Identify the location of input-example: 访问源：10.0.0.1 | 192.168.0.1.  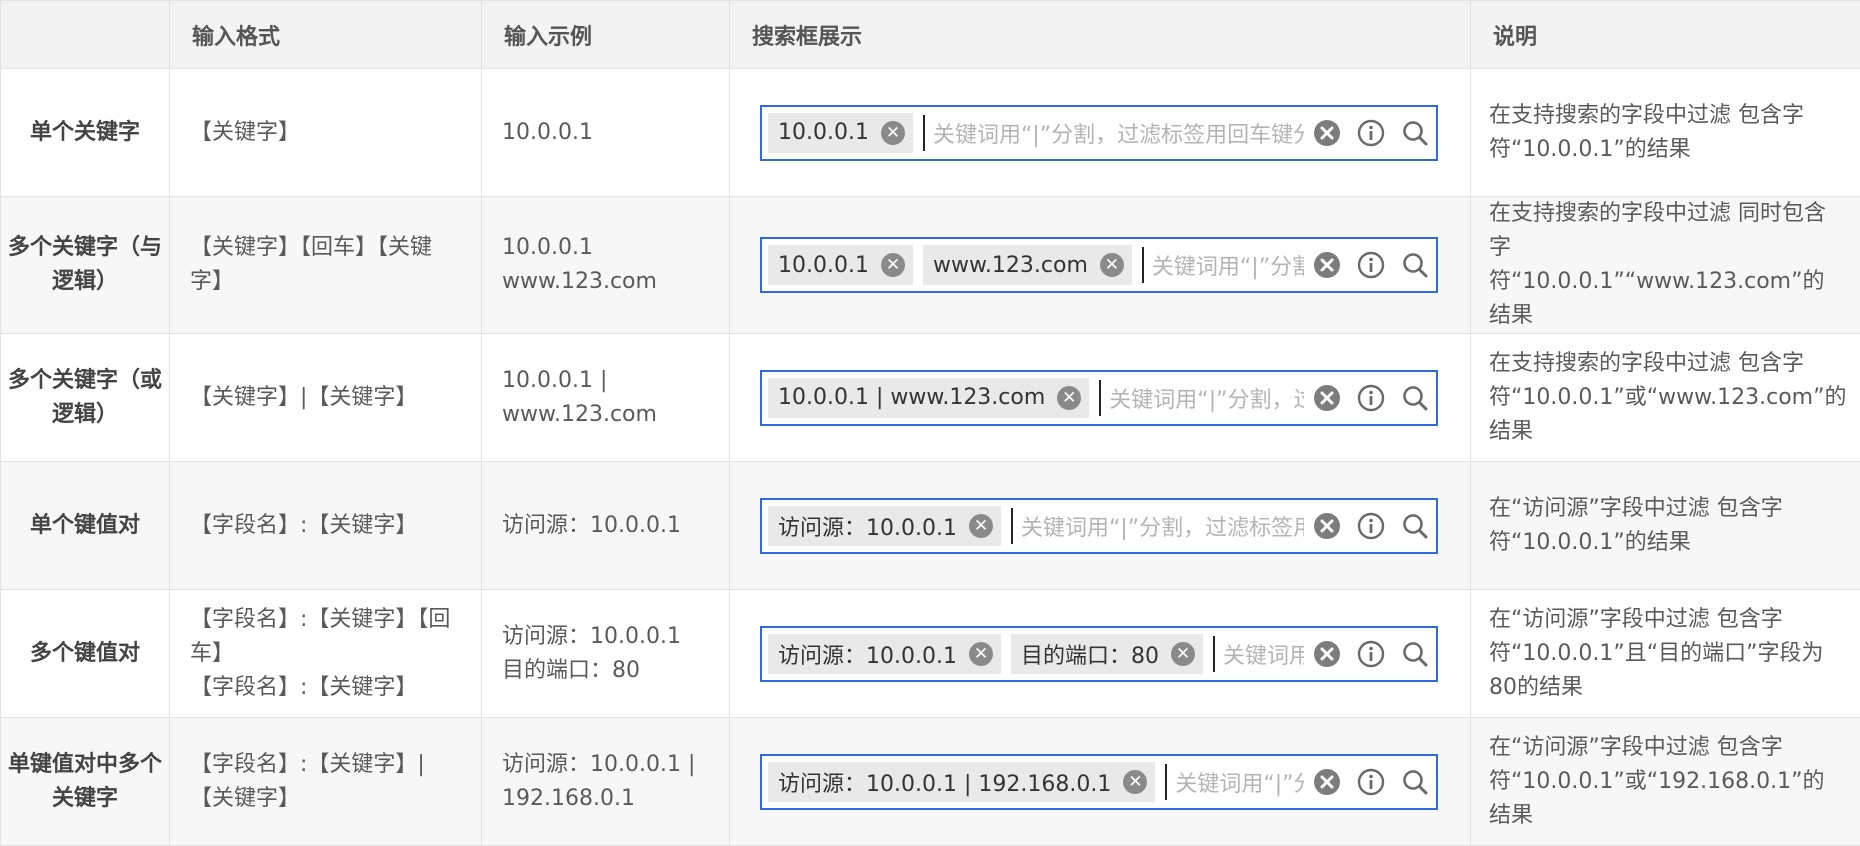
(606, 782).